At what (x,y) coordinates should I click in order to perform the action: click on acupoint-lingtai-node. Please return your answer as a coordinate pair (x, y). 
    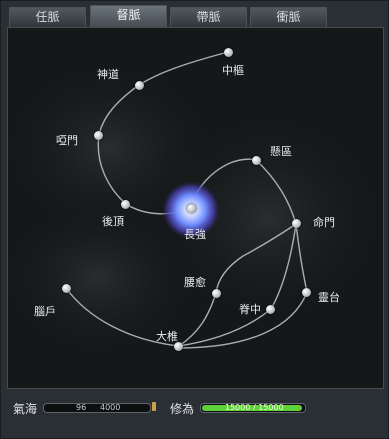
    Looking at the image, I should click on (306, 292).